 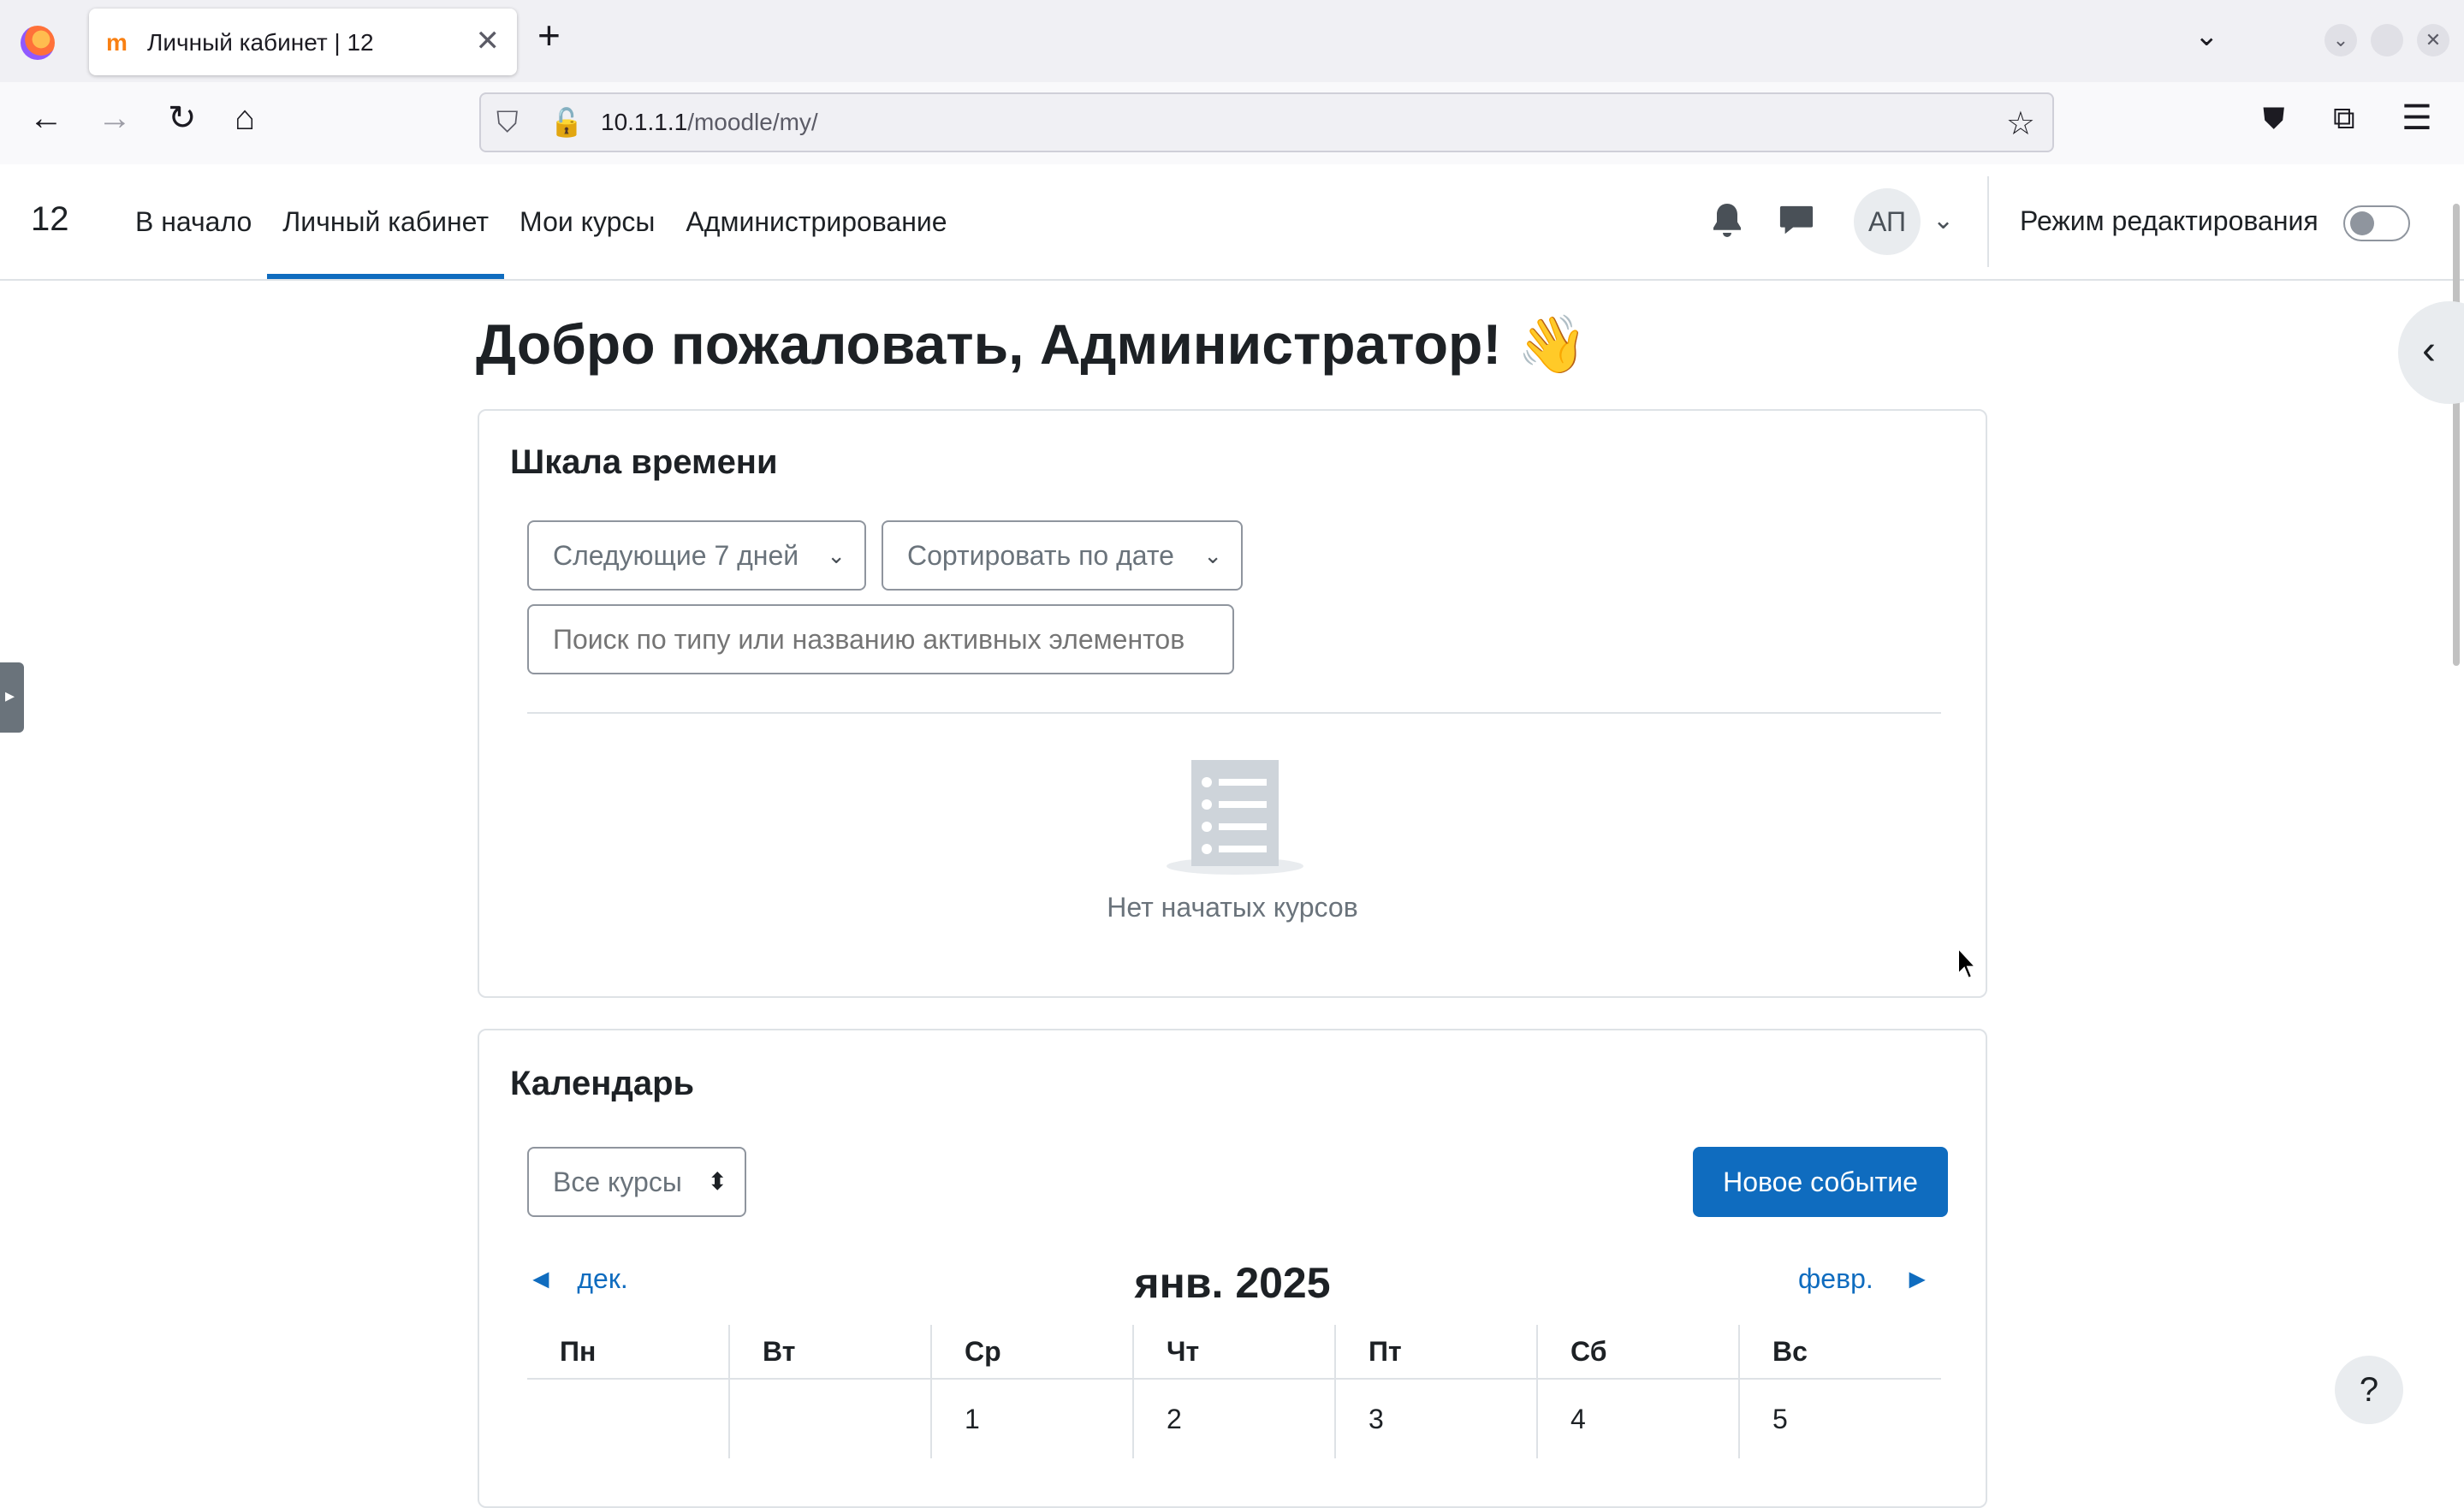 I want to click on timeline-sort-dropdown: Сортировать по дате ⌄, so click(x=1062, y=556).